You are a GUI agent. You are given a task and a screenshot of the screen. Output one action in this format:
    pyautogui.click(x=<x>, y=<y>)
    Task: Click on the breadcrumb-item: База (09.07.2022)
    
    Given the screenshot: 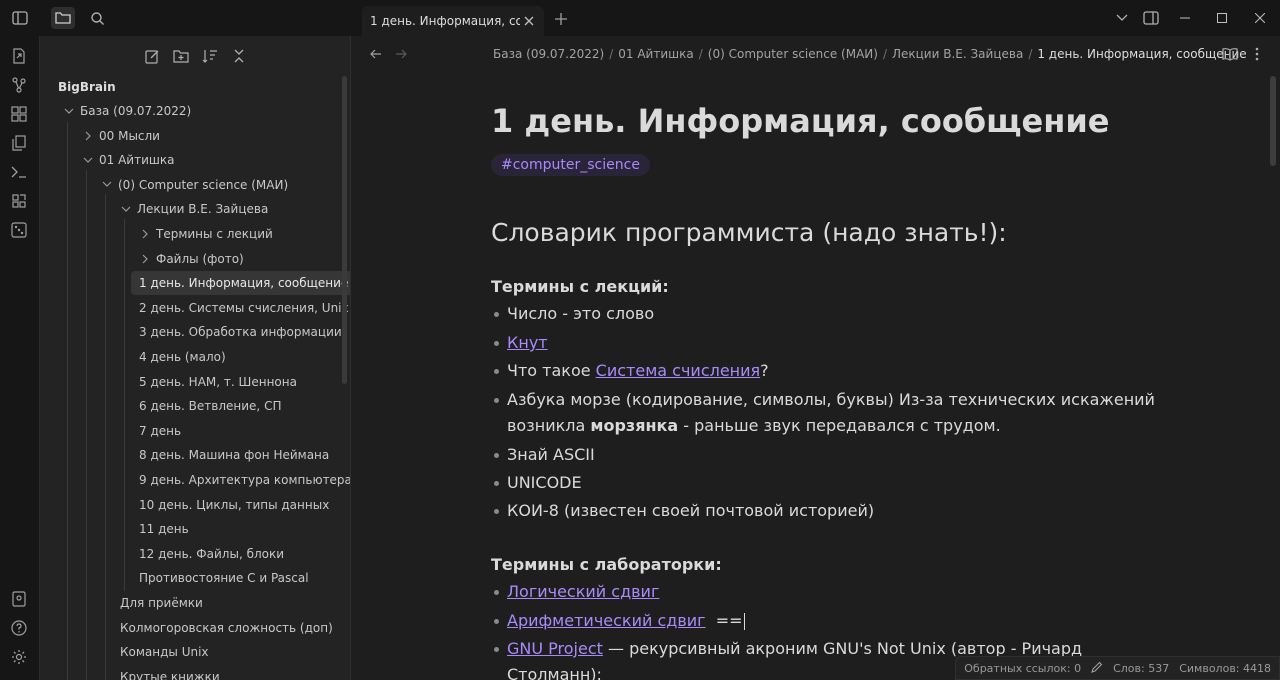 What is the action you would take?
    pyautogui.click(x=548, y=54)
    